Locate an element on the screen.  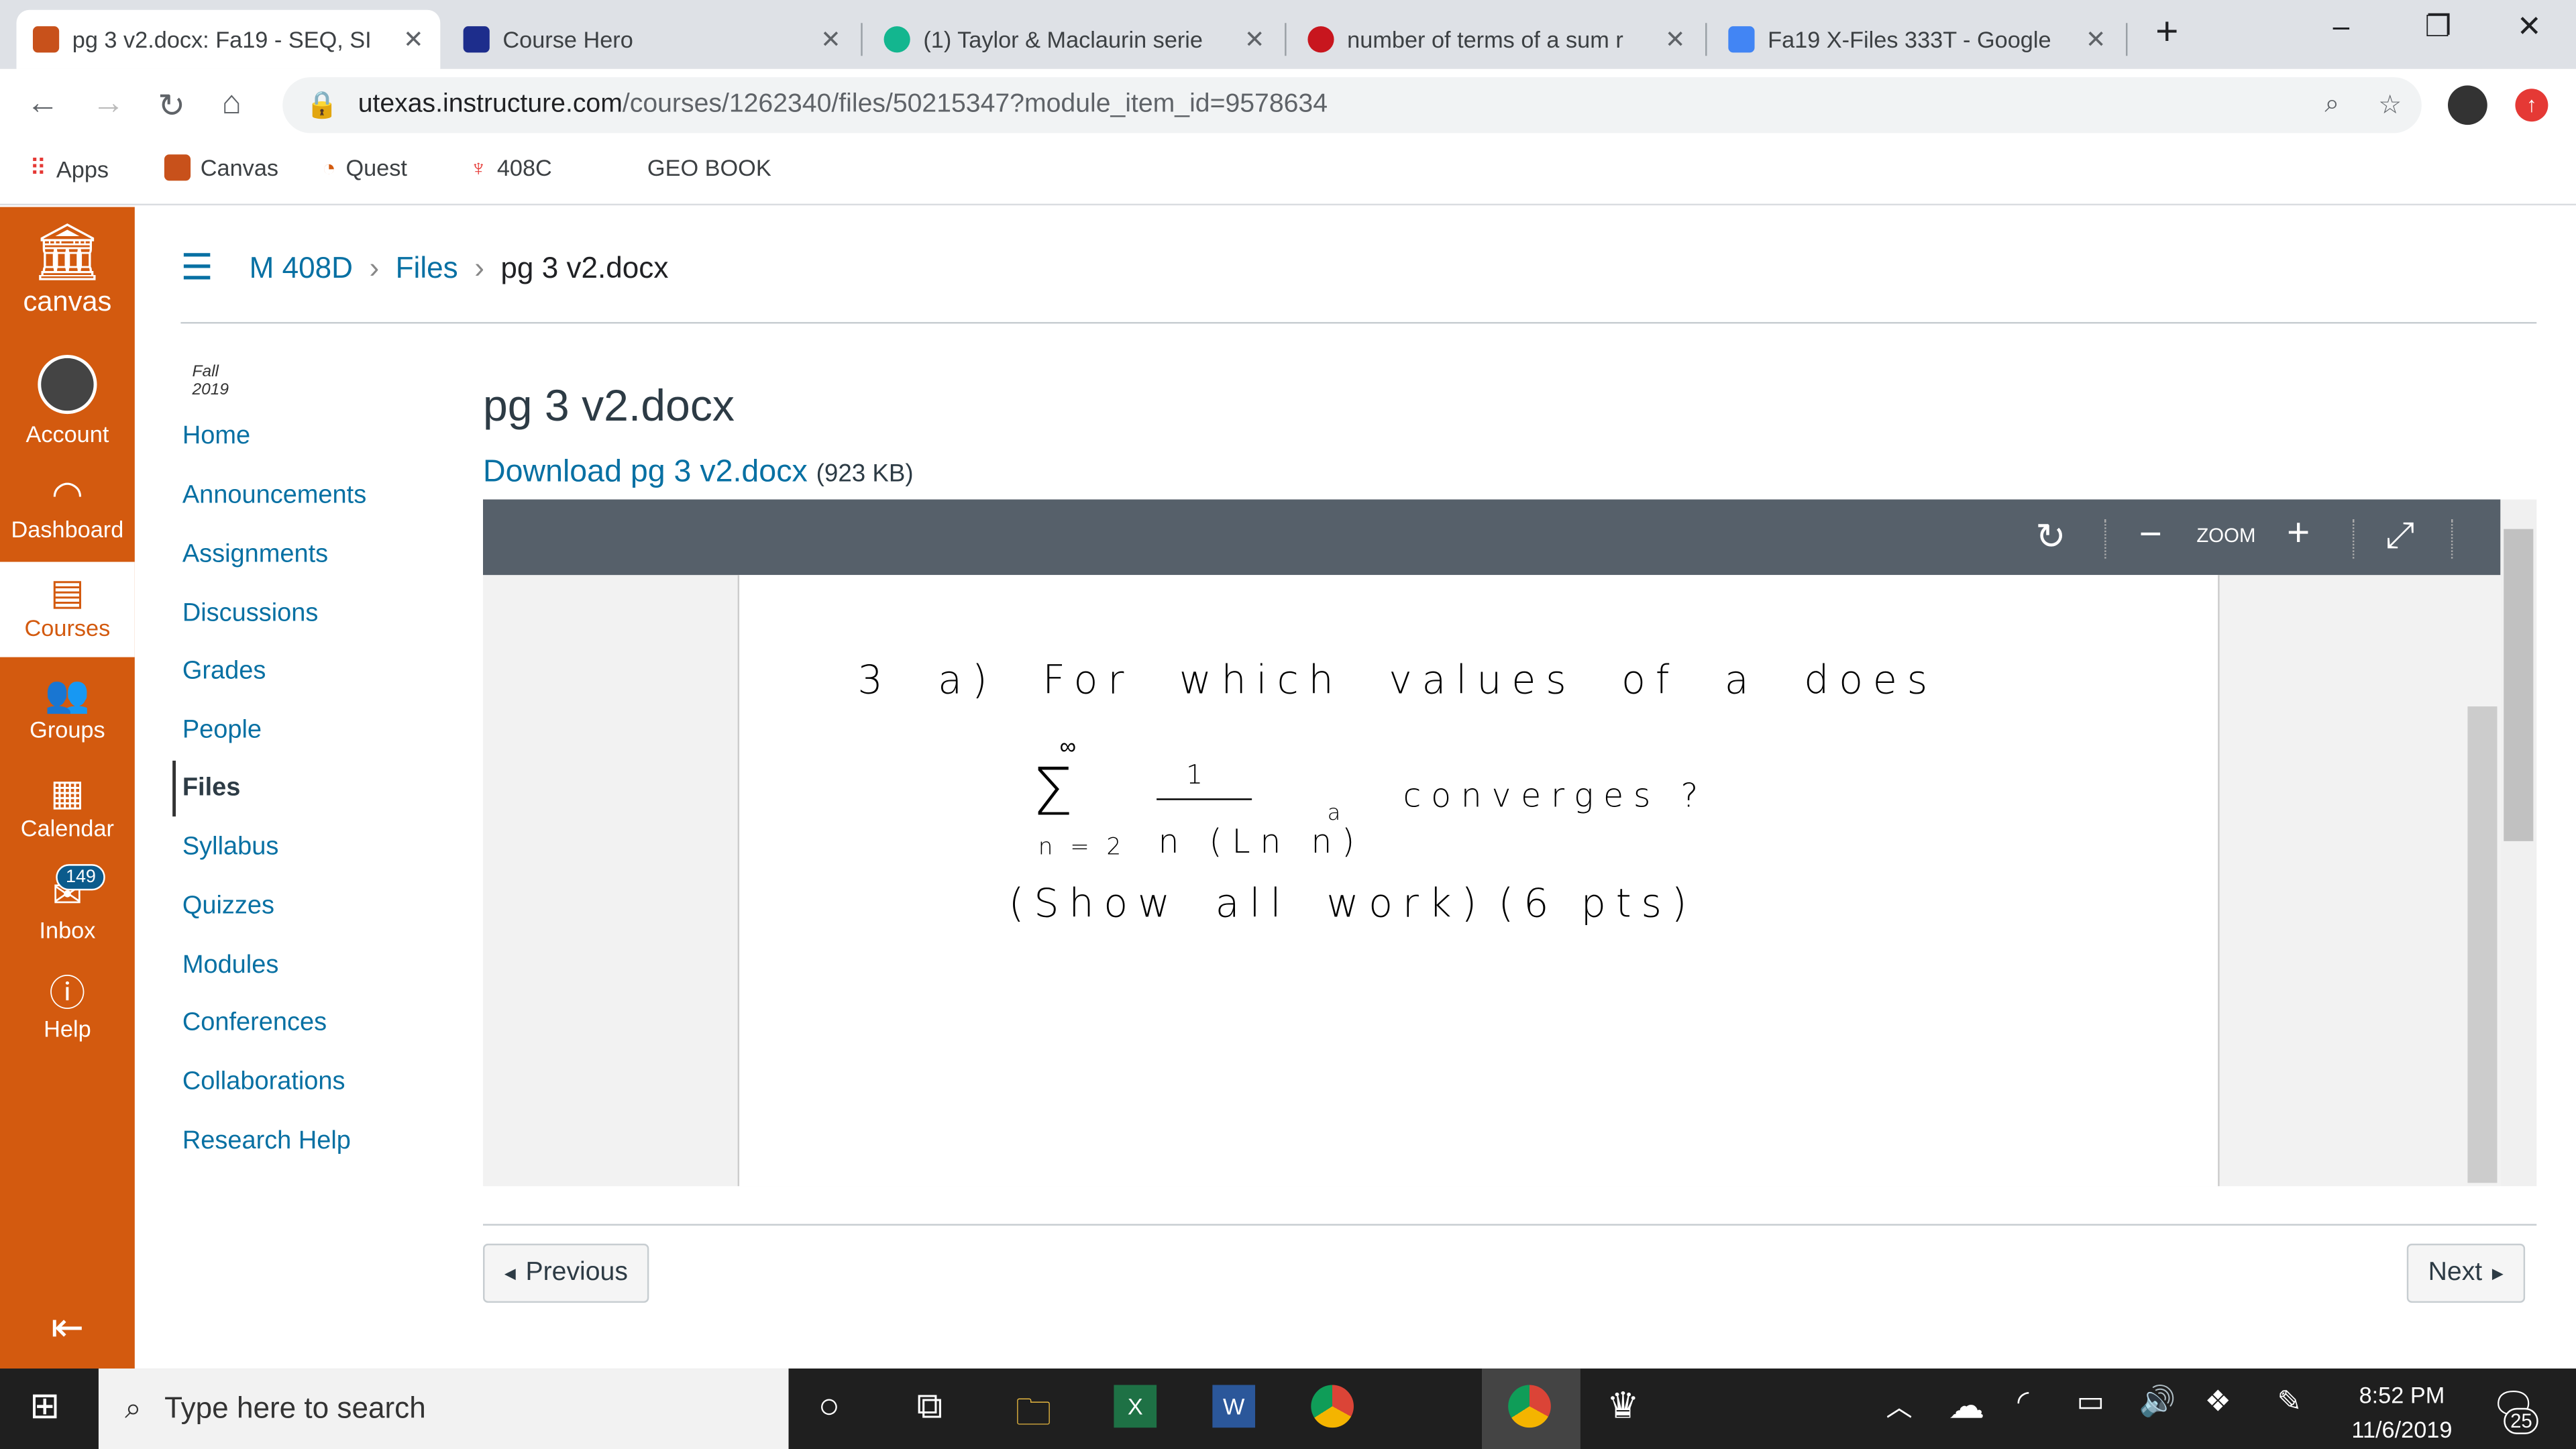
rotate-icon: ↻ is located at coordinates (2050, 537).